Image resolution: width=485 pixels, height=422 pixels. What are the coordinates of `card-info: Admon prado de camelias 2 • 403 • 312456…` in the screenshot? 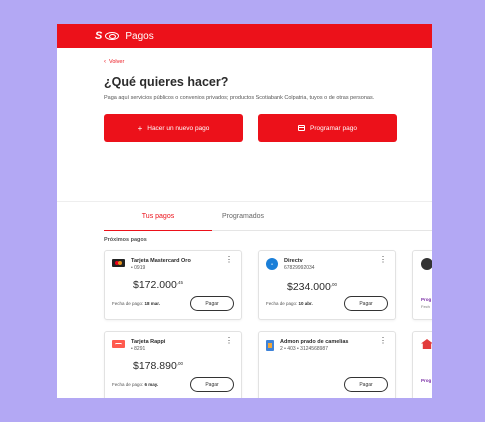 It's located at (314, 345).